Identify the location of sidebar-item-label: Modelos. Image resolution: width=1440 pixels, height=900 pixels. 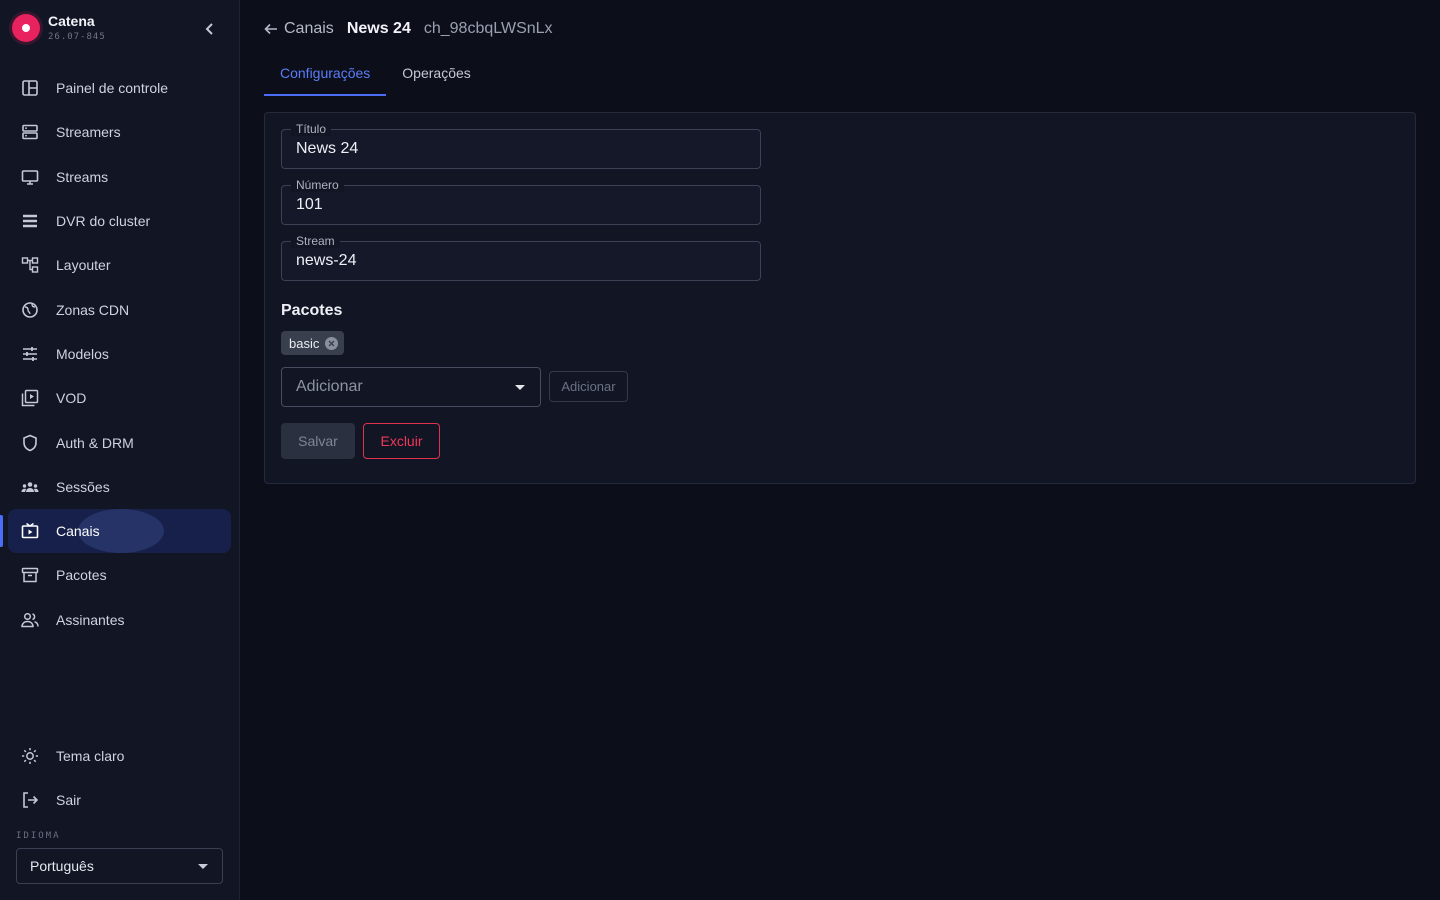
(82, 353).